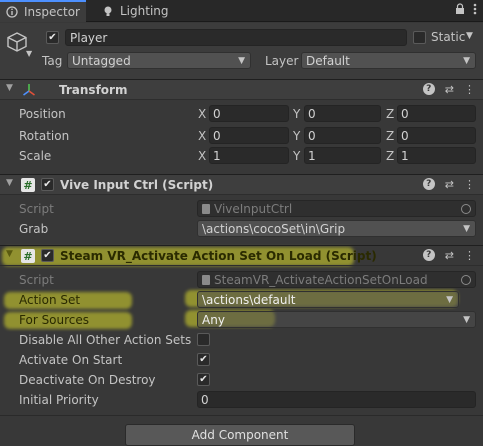 Image resolution: width=483 pixels, height=446 pixels. What do you see at coordinates (448, 37) in the screenshot?
I see `static-label: Static` at bounding box center [448, 37].